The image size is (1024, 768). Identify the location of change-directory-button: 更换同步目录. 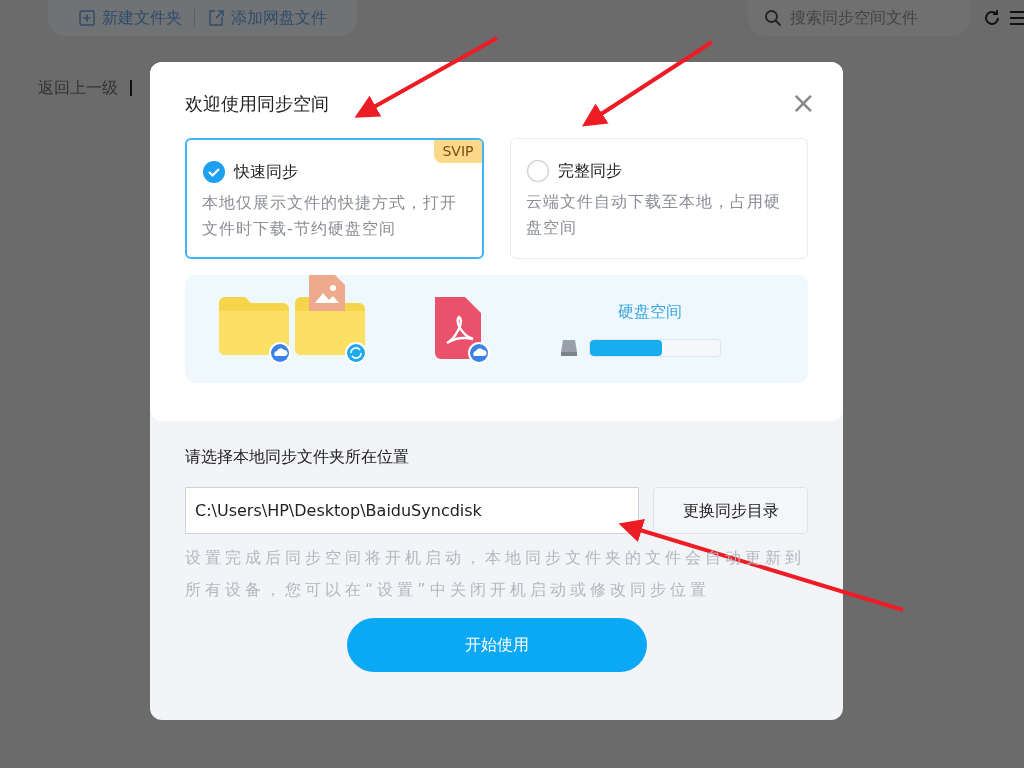
(730, 510).